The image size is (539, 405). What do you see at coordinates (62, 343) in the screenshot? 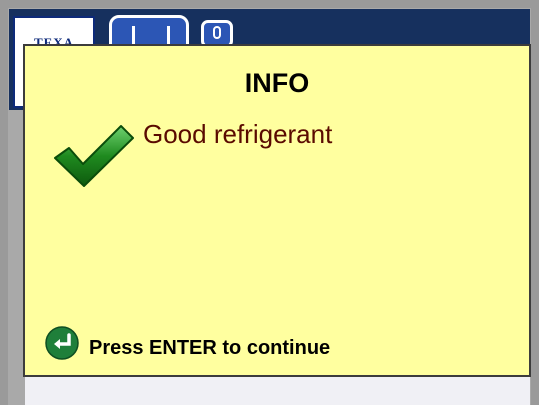
I see `enter-key-icon` at bounding box center [62, 343].